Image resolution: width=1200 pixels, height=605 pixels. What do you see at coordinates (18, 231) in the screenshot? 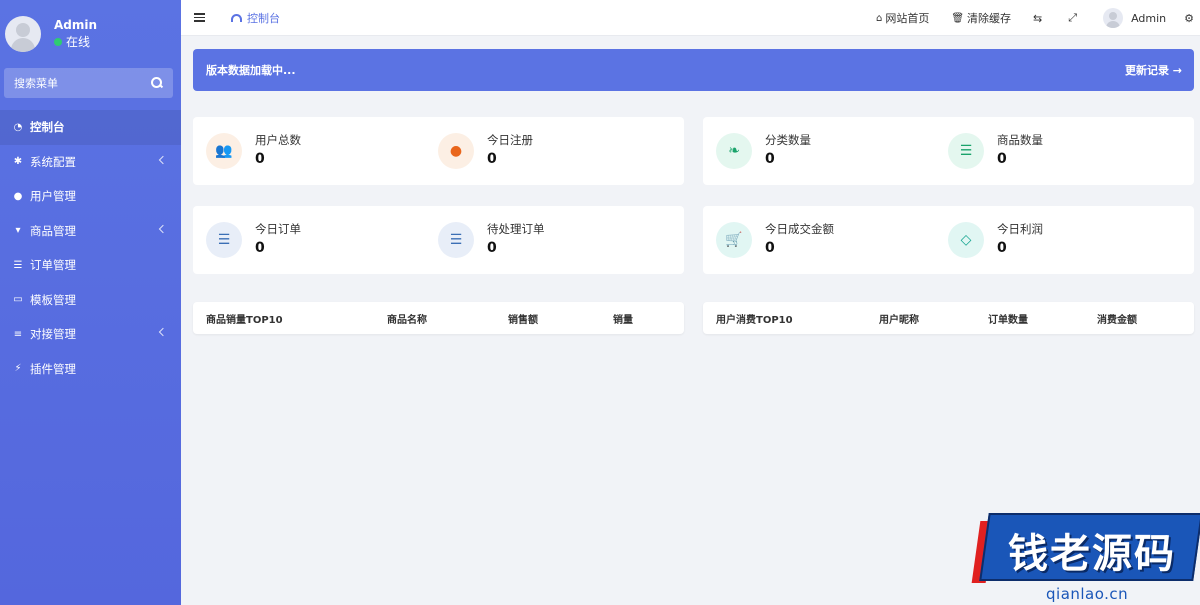
I see `cart-icon: ▾` at bounding box center [18, 231].